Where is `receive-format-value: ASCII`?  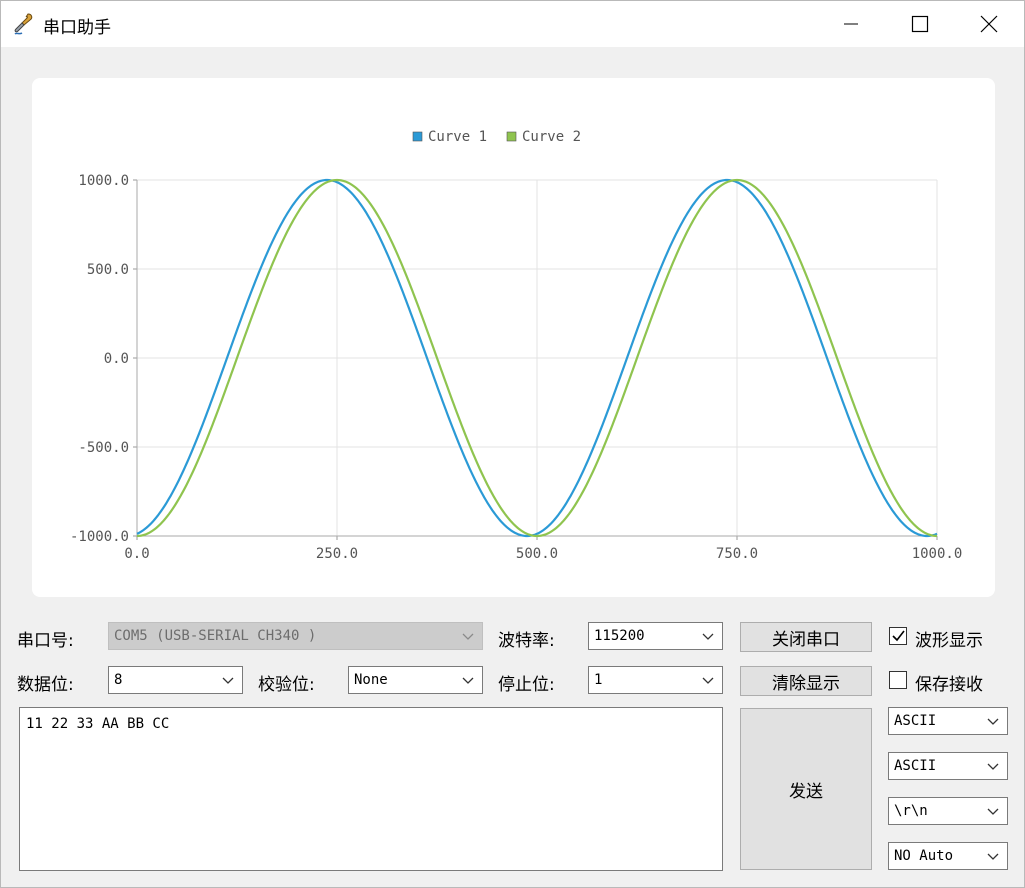 receive-format-value: ASCII is located at coordinates (915, 721).